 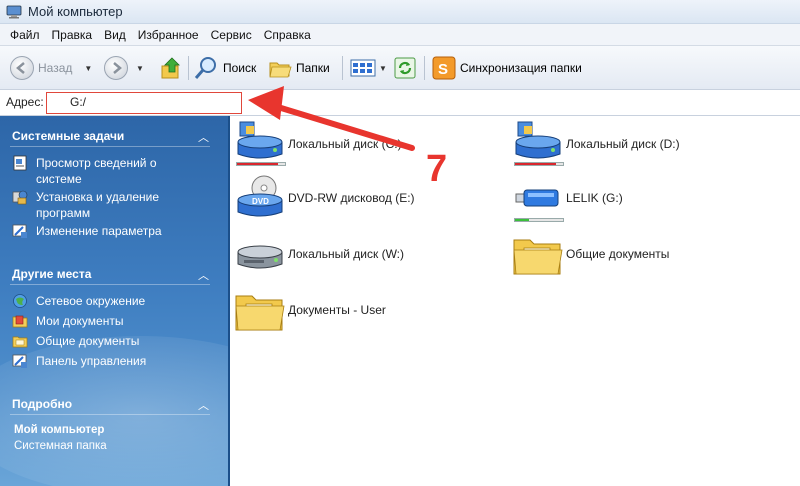 What do you see at coordinates (400, 103) in the screenshot?
I see `address-bar: Адрес: G:/` at bounding box center [400, 103].